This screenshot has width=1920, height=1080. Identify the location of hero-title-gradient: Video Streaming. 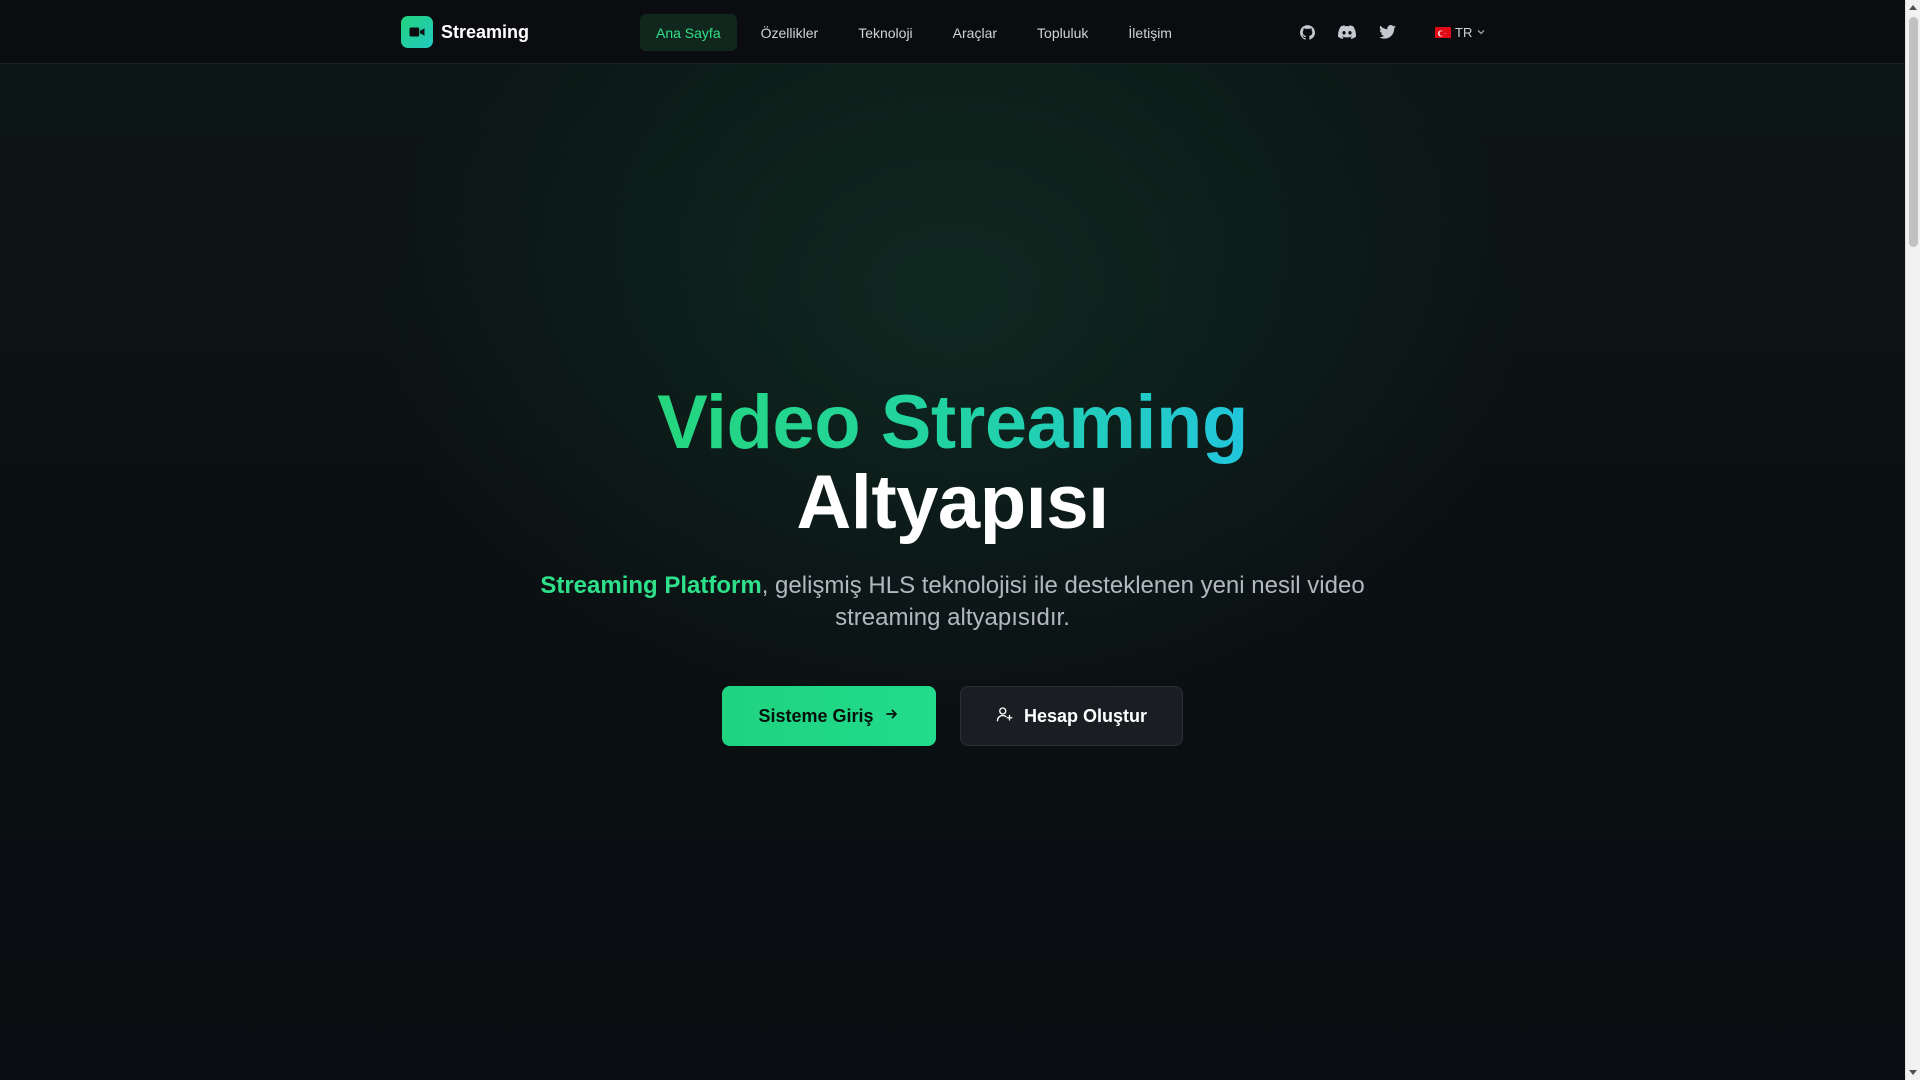
(952, 422).